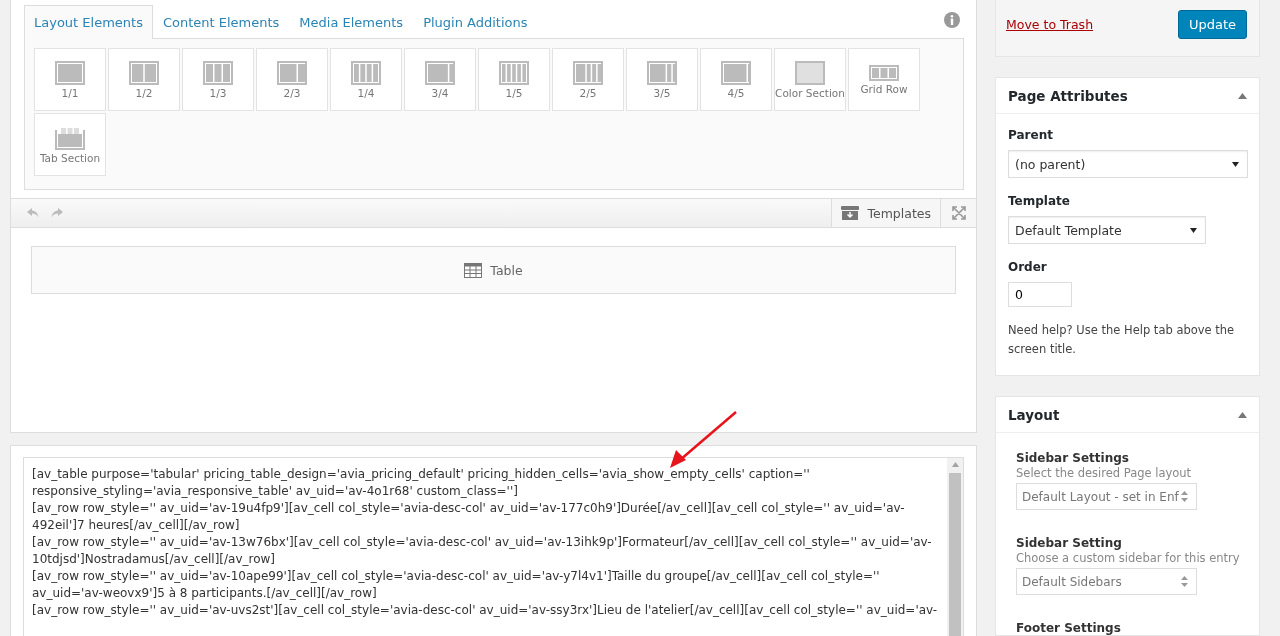 This screenshot has height=636, width=1280. I want to click on setting-label: Sidebar Setting, so click(1069, 543).